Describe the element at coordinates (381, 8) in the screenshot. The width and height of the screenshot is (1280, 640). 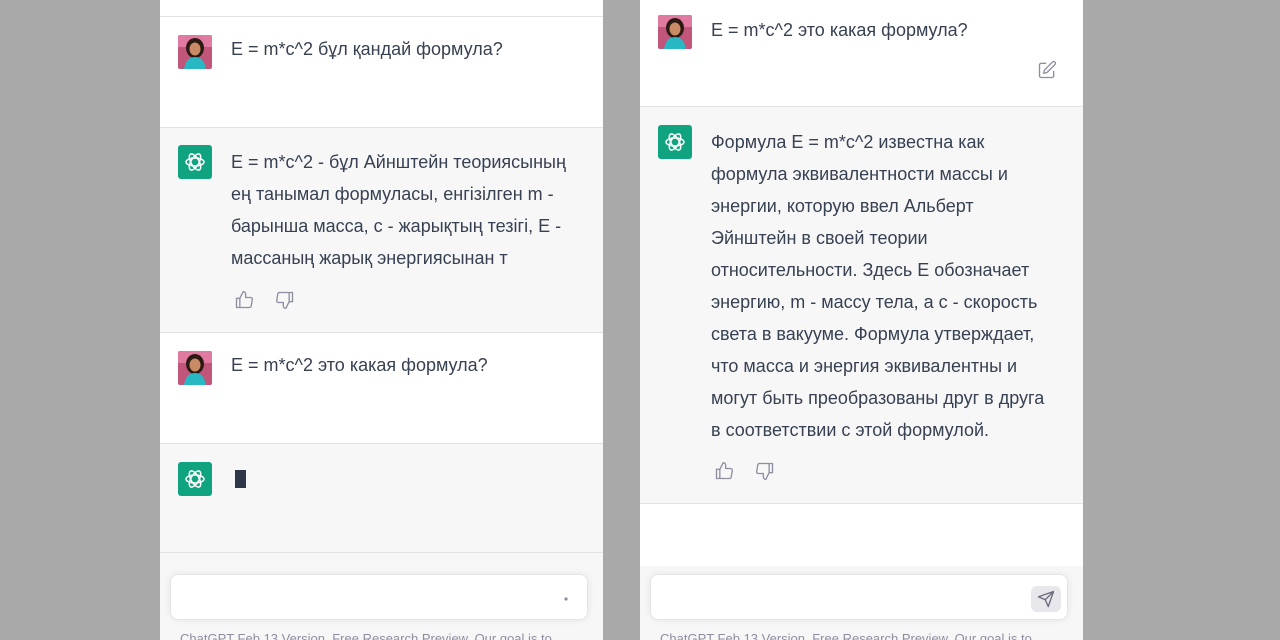
I see `previous-message-fragment` at that location.